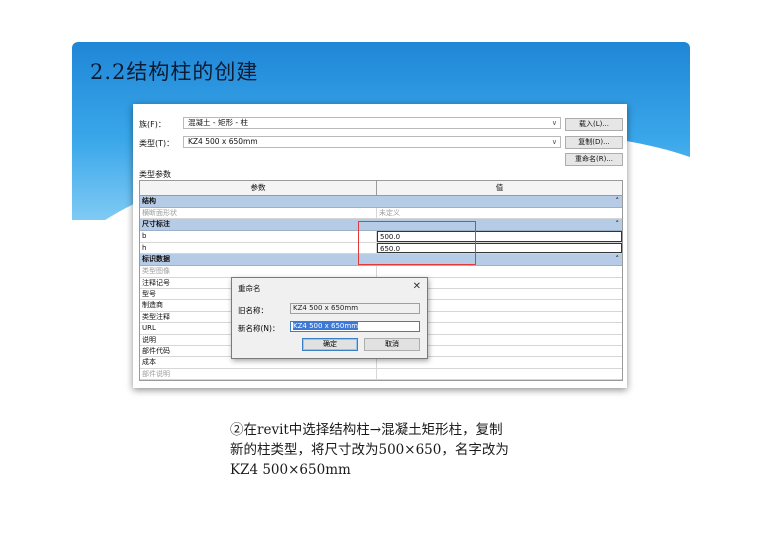 The width and height of the screenshot is (760, 537). I want to click on ok-button: 确定, so click(330, 344).